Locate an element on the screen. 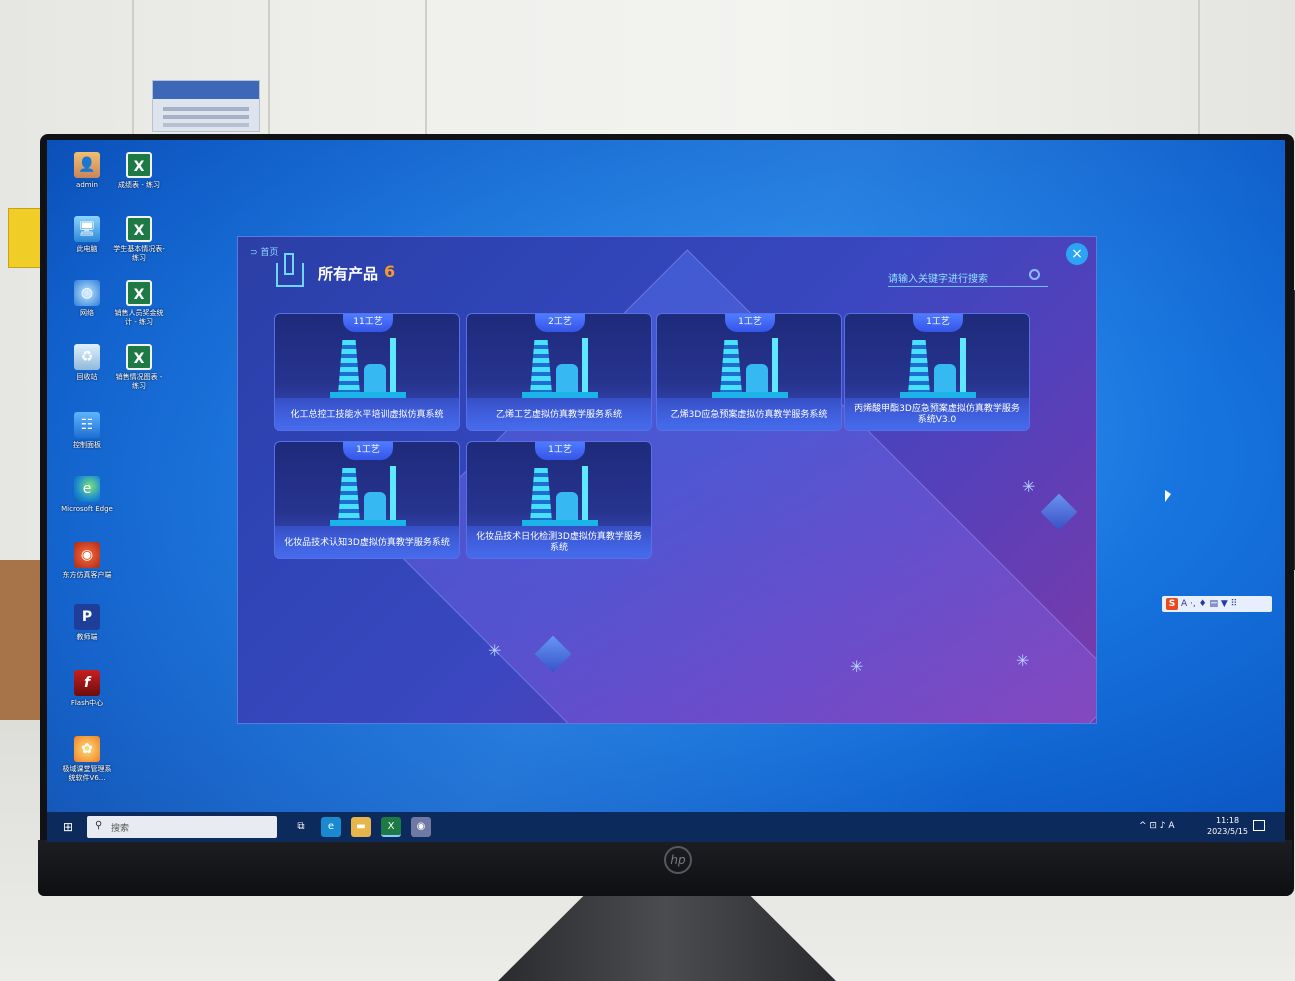 This screenshot has height=981, width=1295. desktop-icon: P 教师端 is located at coordinates (87, 623).